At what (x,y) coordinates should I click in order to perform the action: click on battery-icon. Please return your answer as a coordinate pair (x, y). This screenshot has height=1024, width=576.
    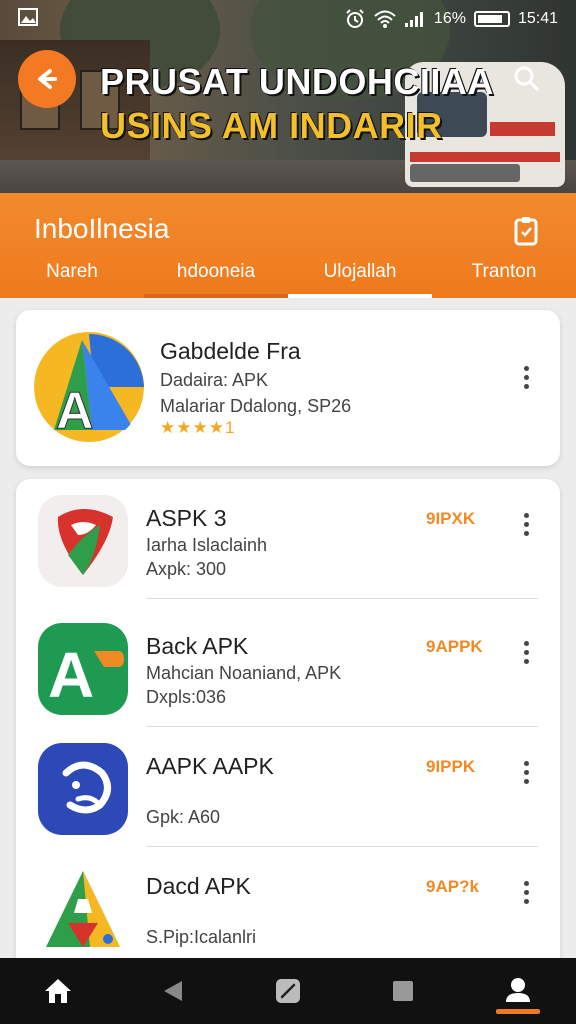
    Looking at the image, I should click on (491, 19).